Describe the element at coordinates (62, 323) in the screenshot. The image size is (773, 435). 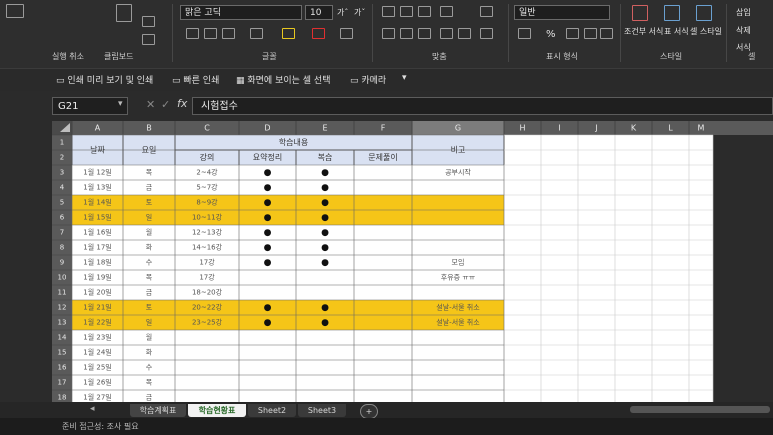
I see `row-number: 13` at that location.